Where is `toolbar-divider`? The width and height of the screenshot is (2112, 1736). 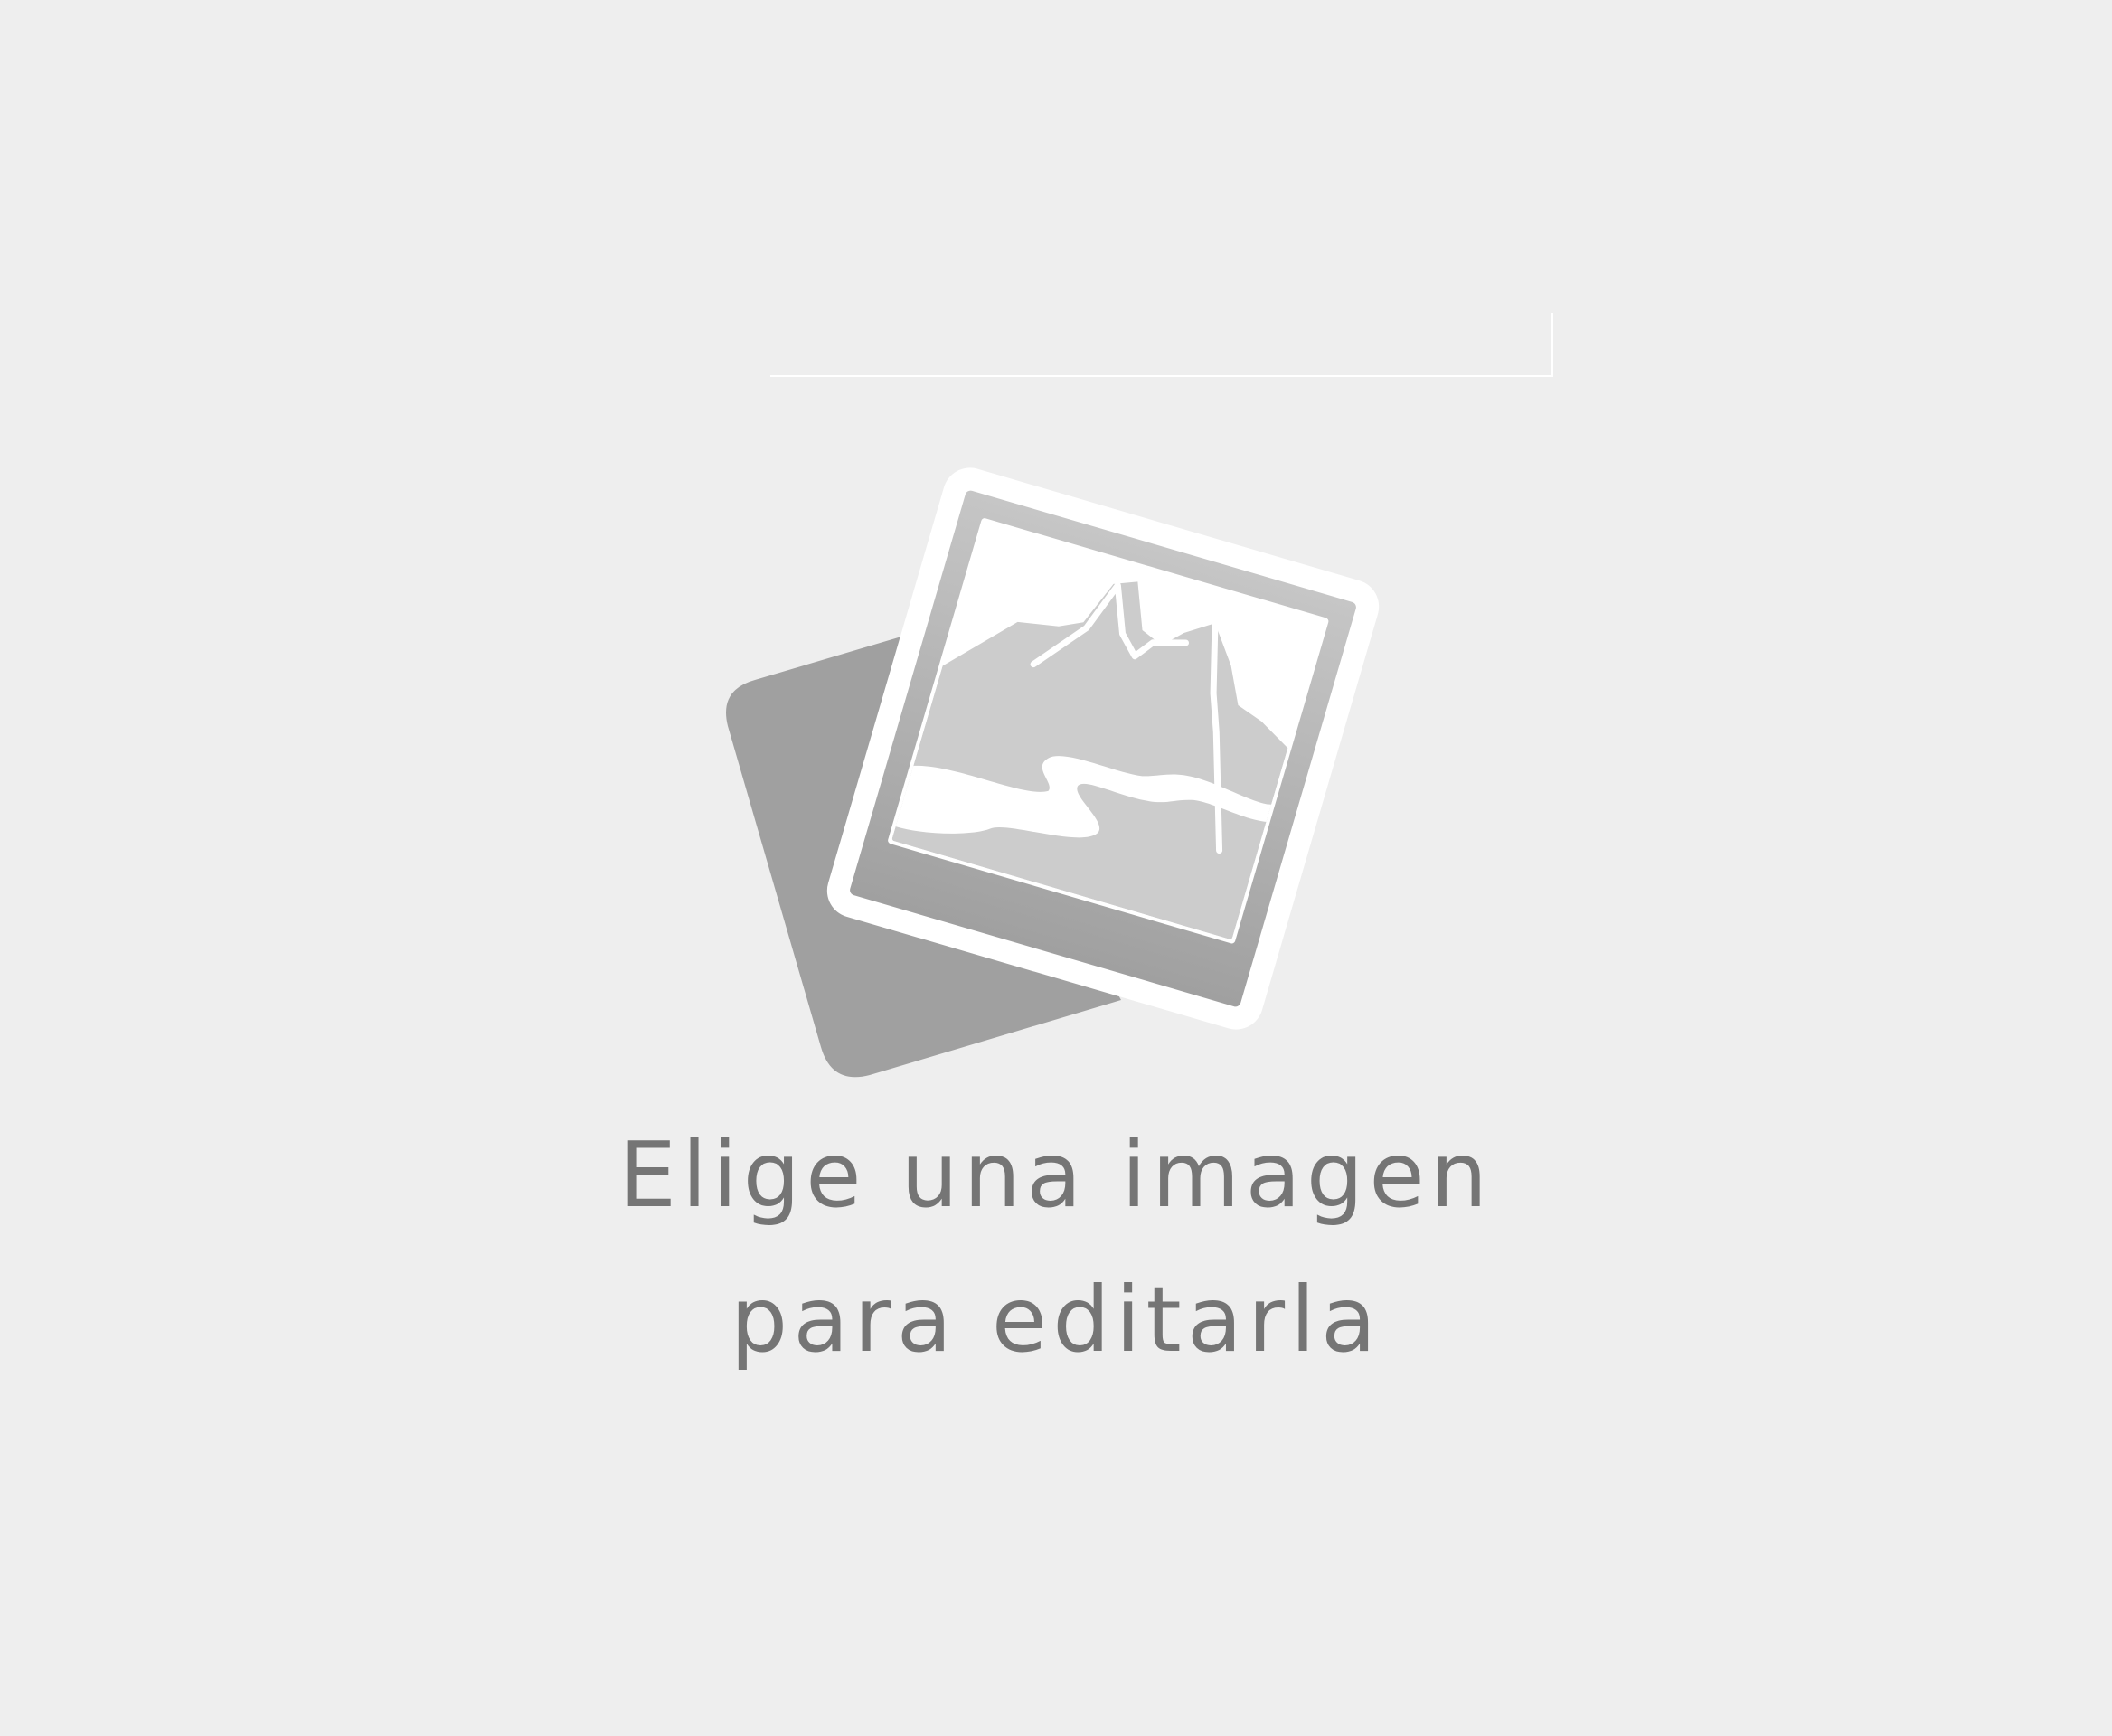 toolbar-divider is located at coordinates (1161, 376).